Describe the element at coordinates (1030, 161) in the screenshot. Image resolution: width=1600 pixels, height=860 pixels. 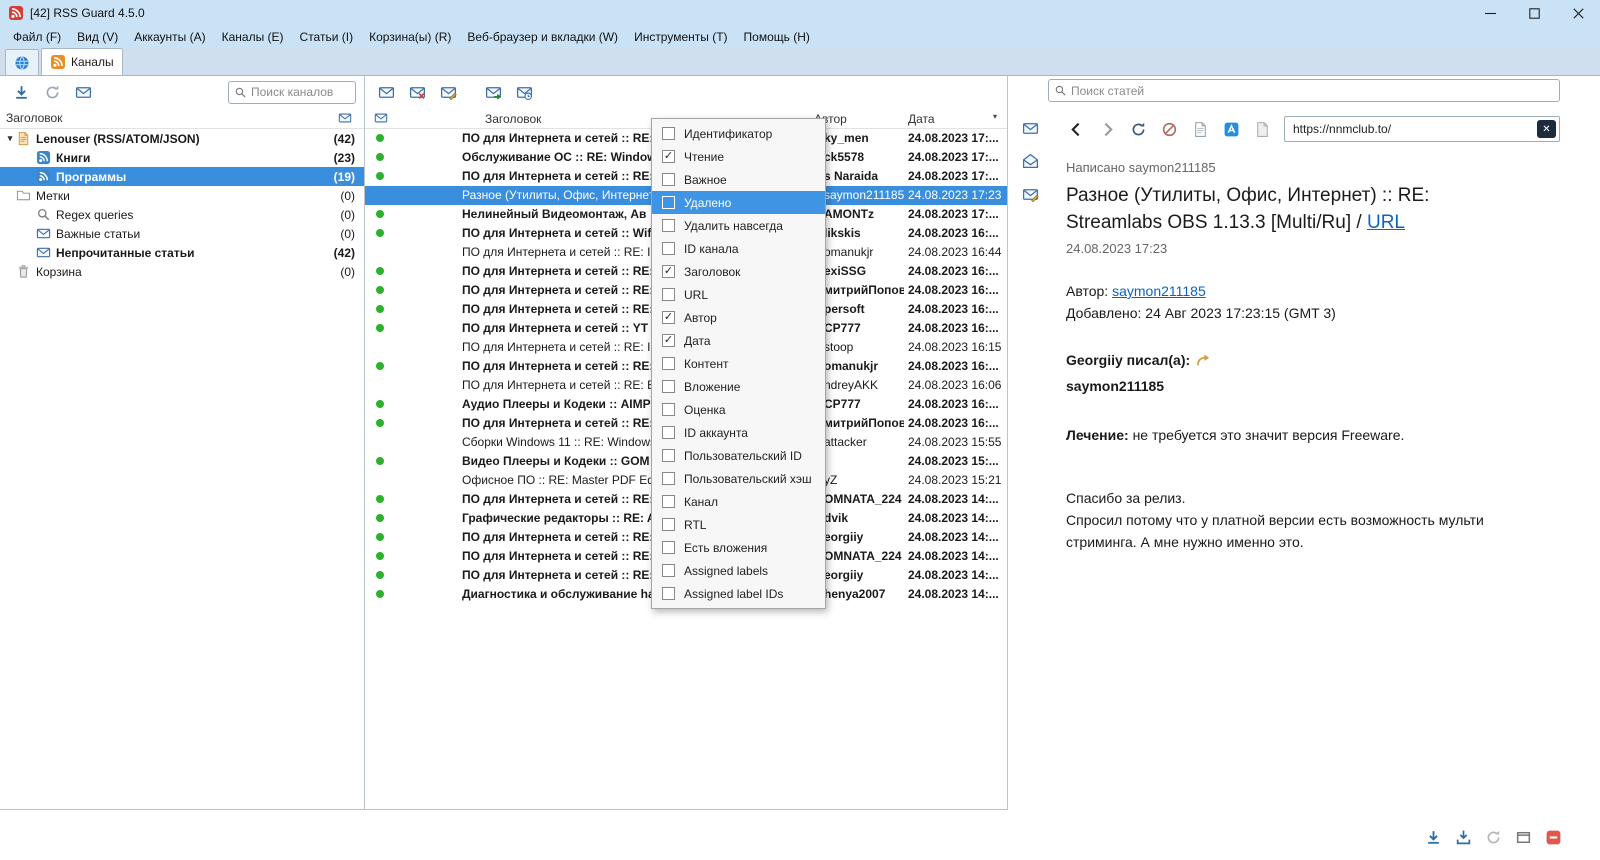
I see `mail-open-icon` at that location.